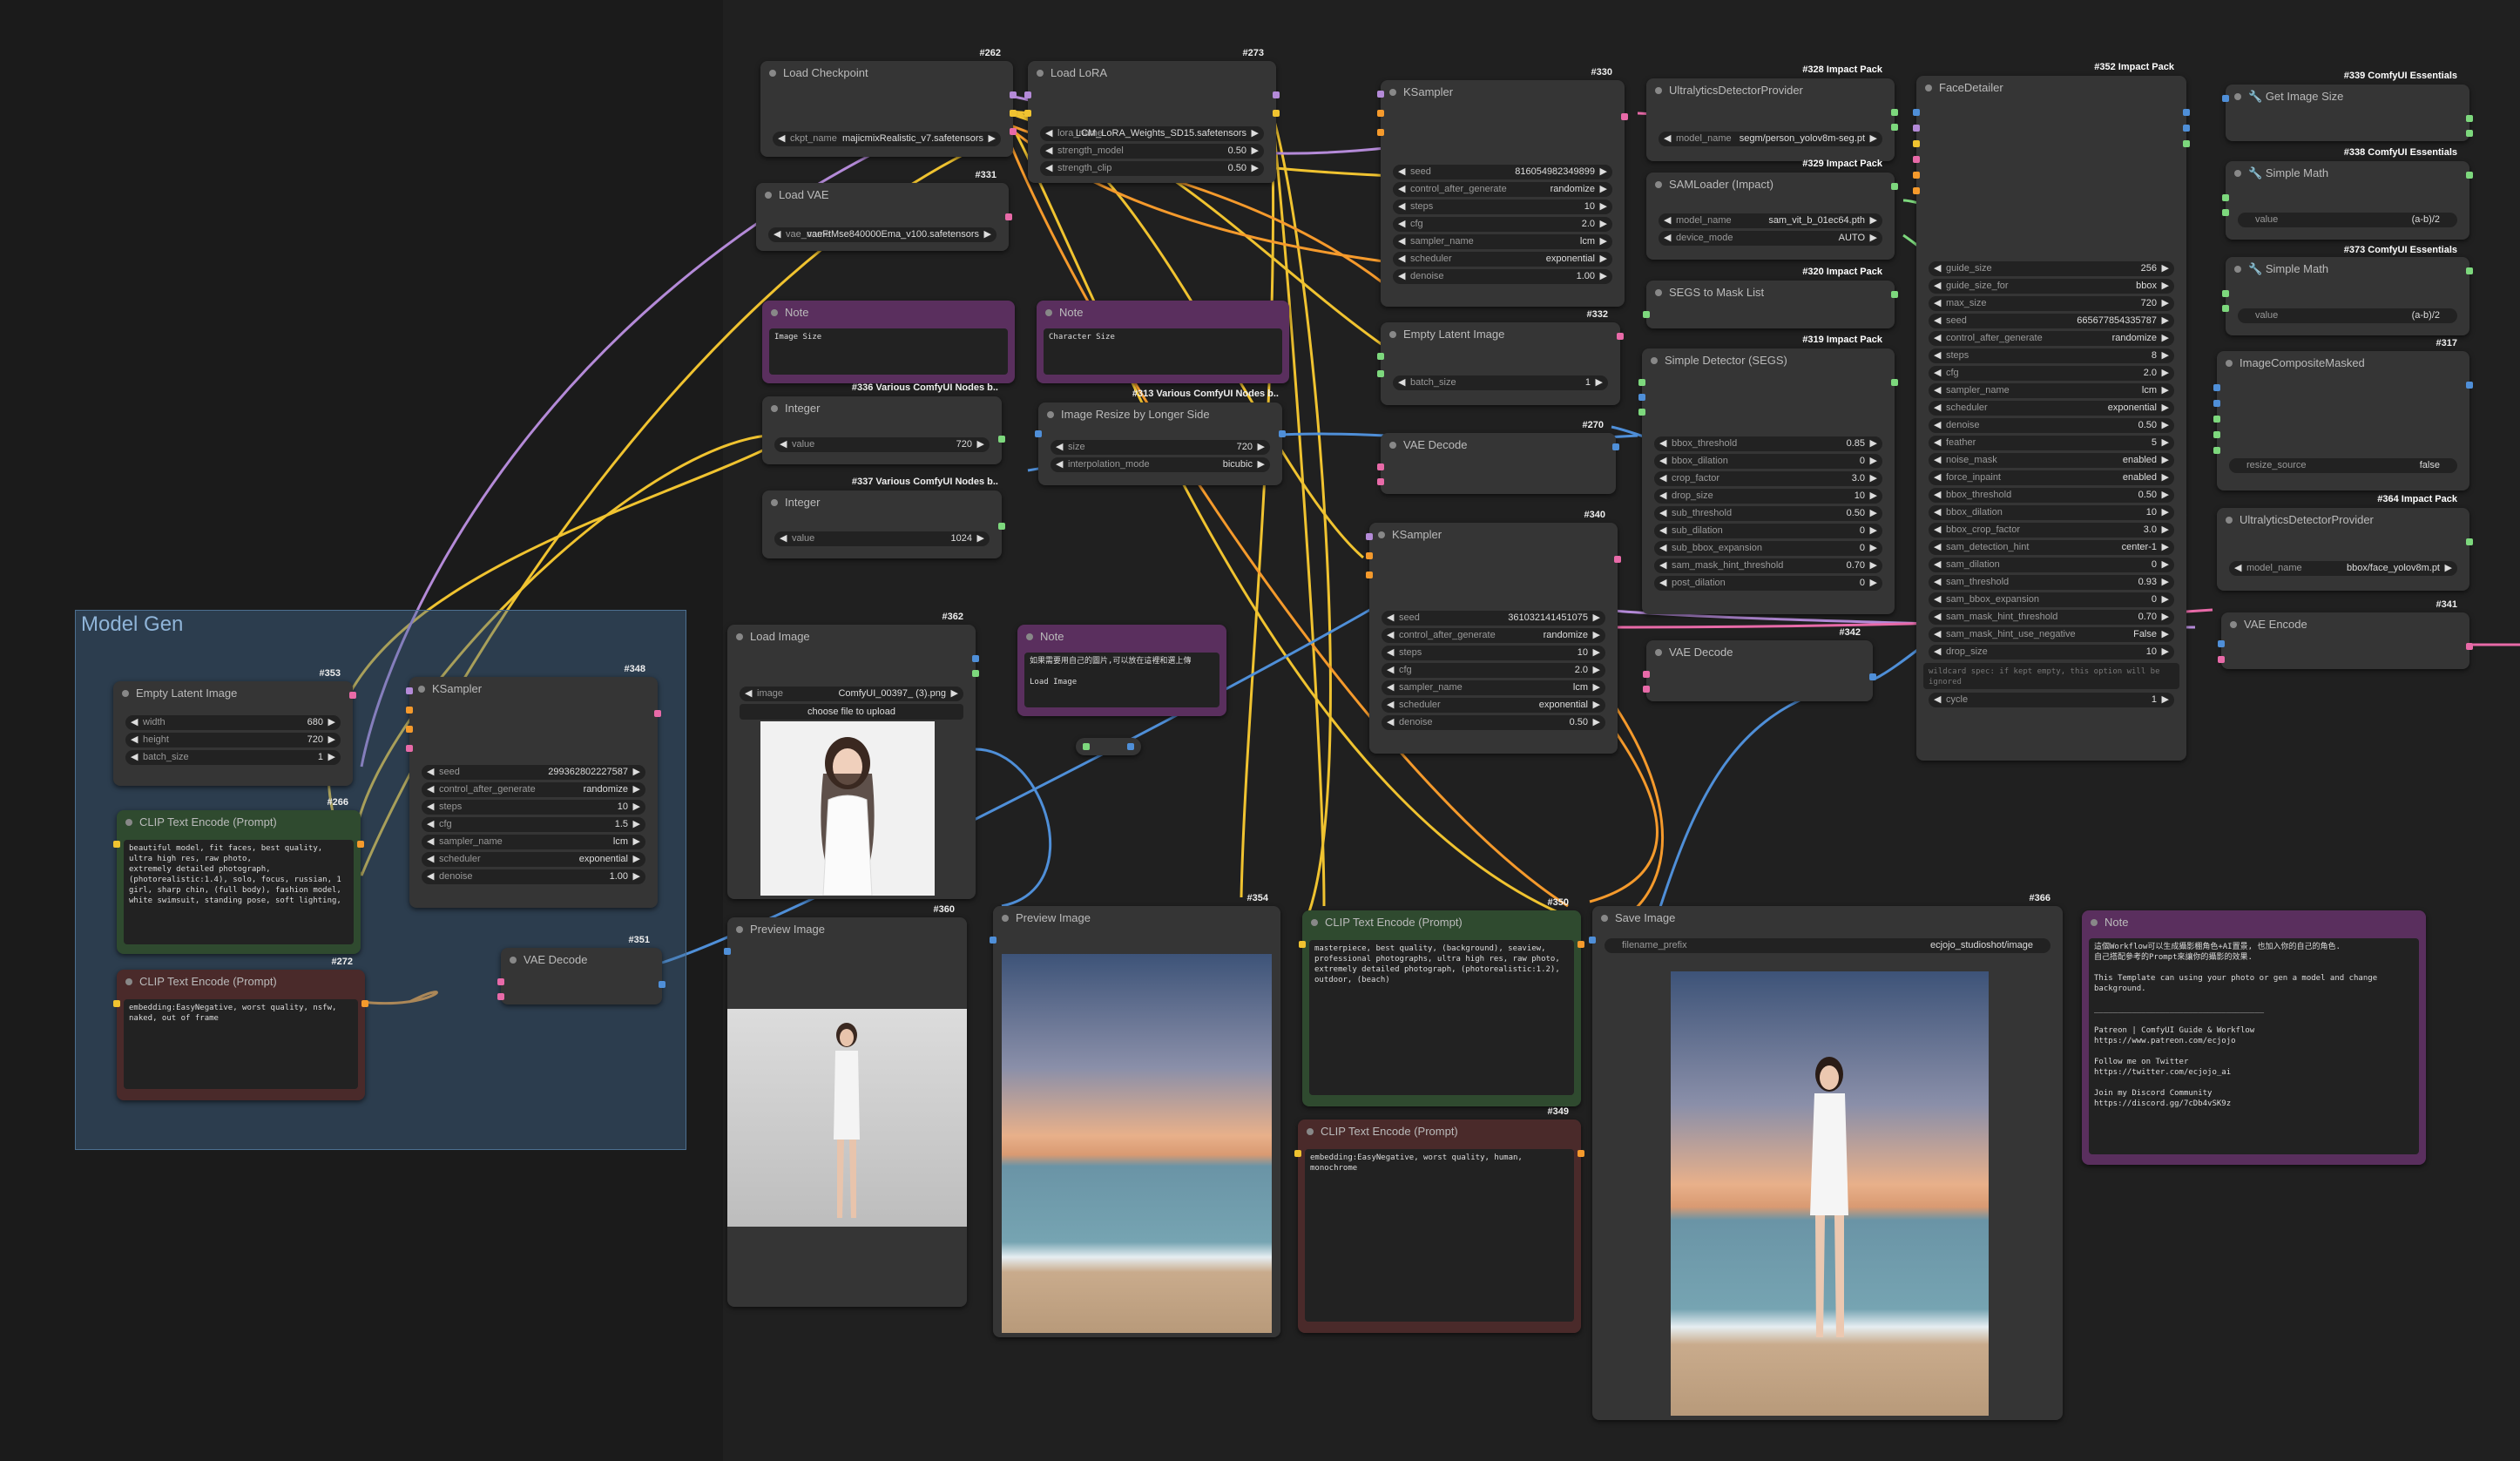 The width and height of the screenshot is (2520, 1461). What do you see at coordinates (2186, 128) in the screenshot?
I see `cropped-output-port` at bounding box center [2186, 128].